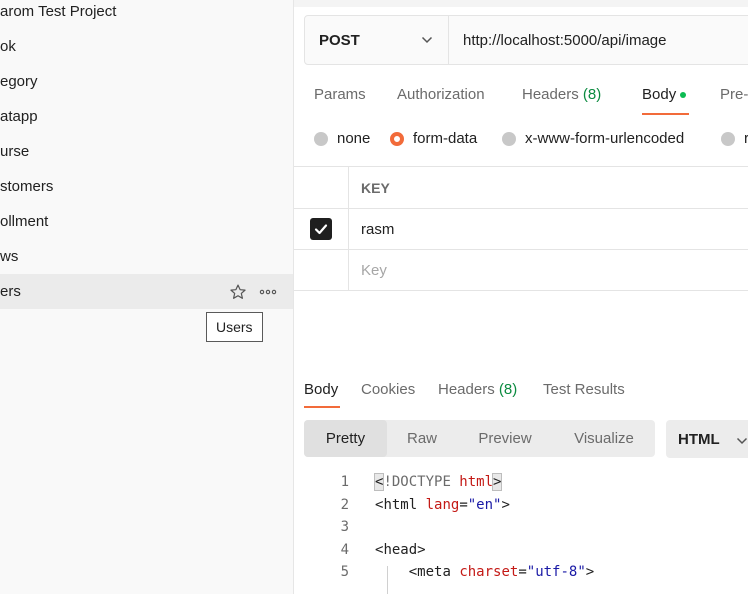 The image size is (748, 594). What do you see at coordinates (377, 229) in the screenshot?
I see `key-input: rasm` at bounding box center [377, 229].